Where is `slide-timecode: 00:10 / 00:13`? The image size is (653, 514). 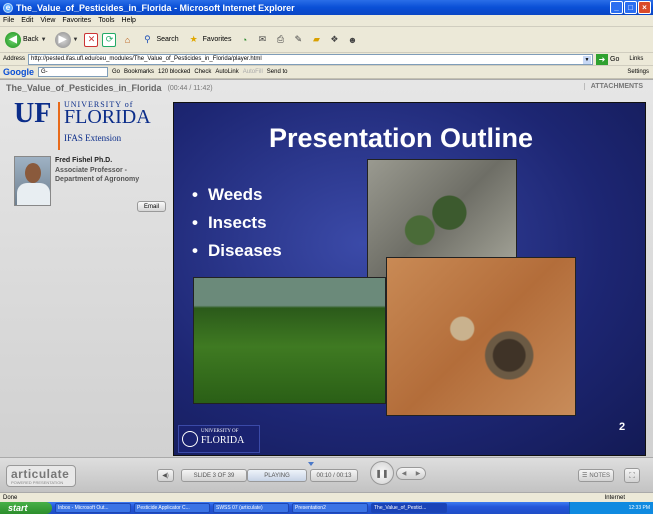
slide-timecode: 00:10 / 00:13 is located at coordinates (334, 475).